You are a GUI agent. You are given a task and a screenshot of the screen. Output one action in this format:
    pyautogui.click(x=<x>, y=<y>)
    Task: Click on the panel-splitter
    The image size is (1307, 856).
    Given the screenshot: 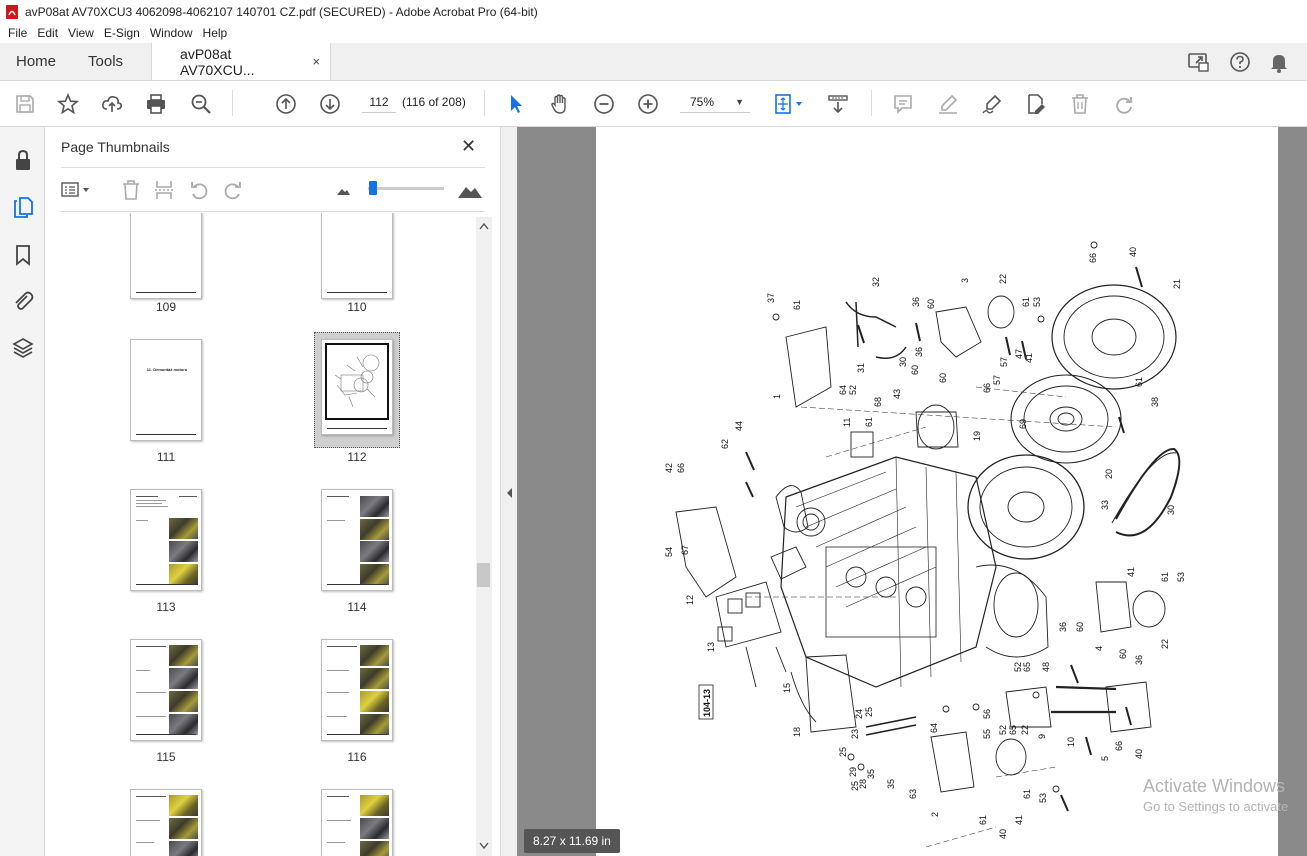 What is the action you would take?
    pyautogui.click(x=508, y=491)
    